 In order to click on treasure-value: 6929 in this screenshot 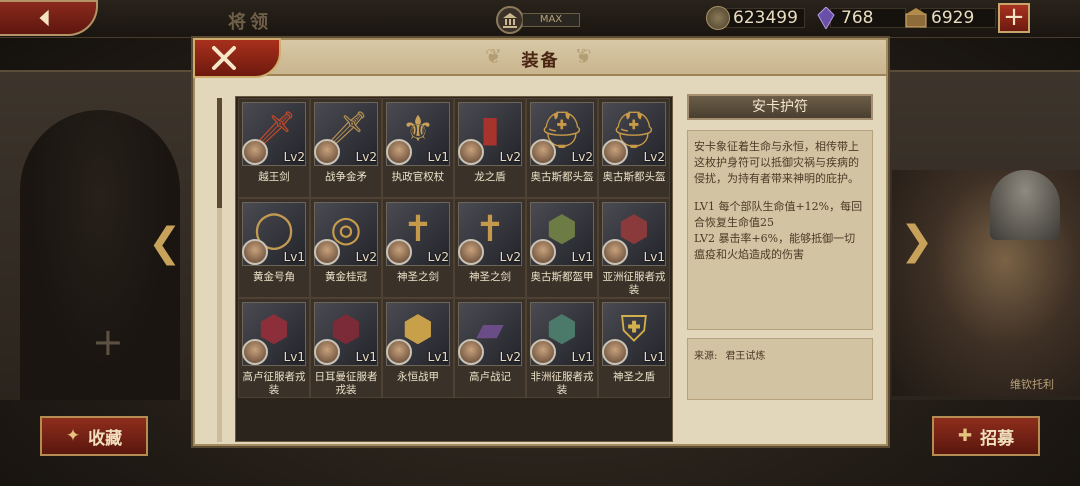, I will do `click(958, 18)`.